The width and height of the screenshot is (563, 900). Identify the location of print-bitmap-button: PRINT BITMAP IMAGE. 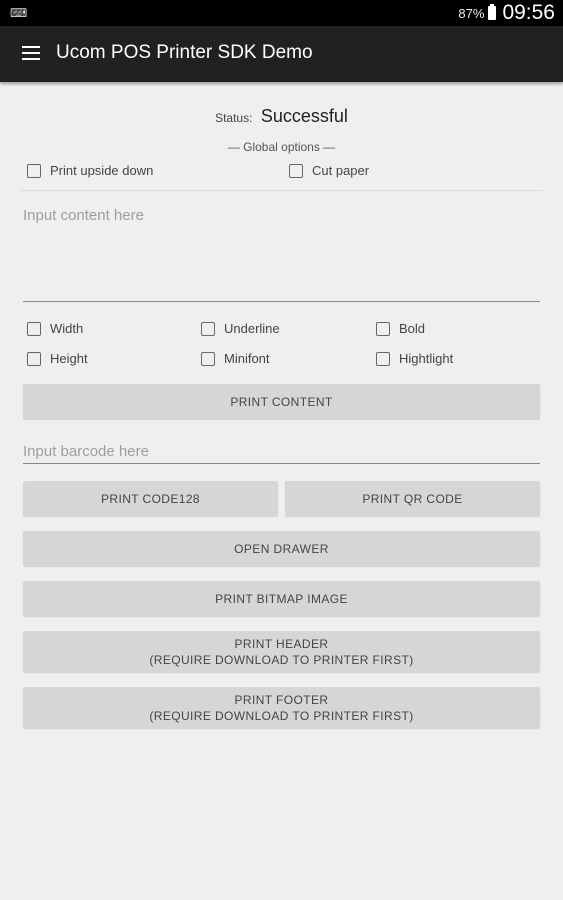
(281, 598).